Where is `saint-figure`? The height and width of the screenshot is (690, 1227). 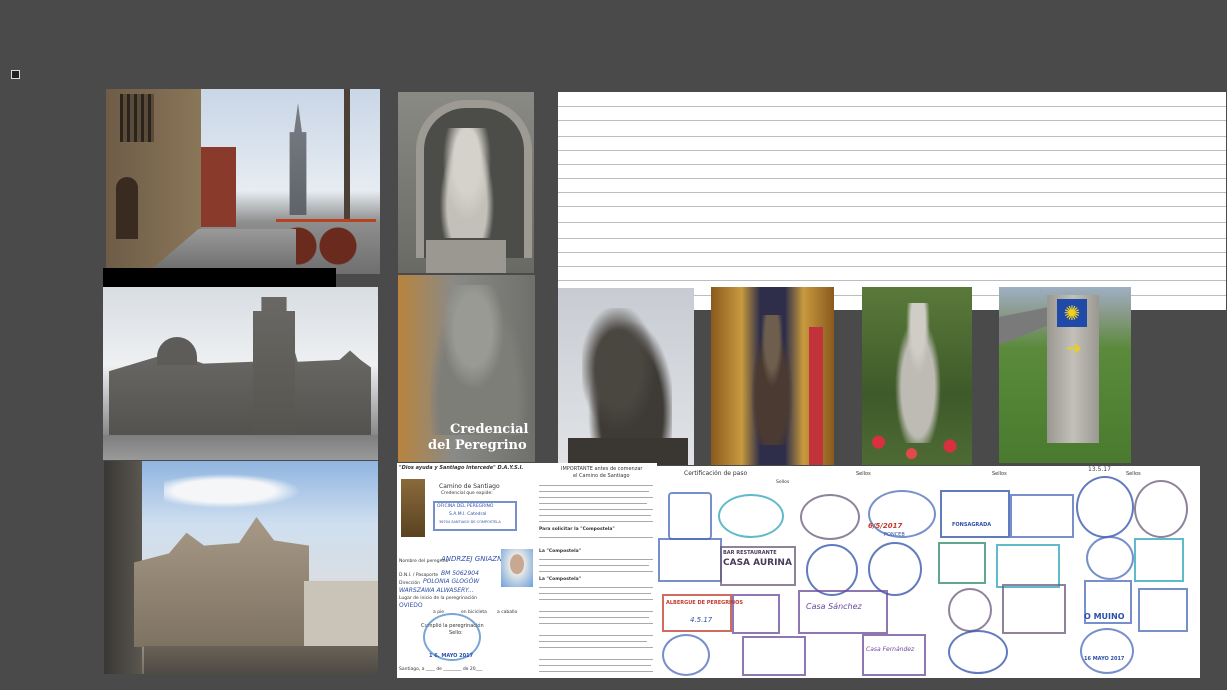
saint-figure is located at coordinates (772, 380).